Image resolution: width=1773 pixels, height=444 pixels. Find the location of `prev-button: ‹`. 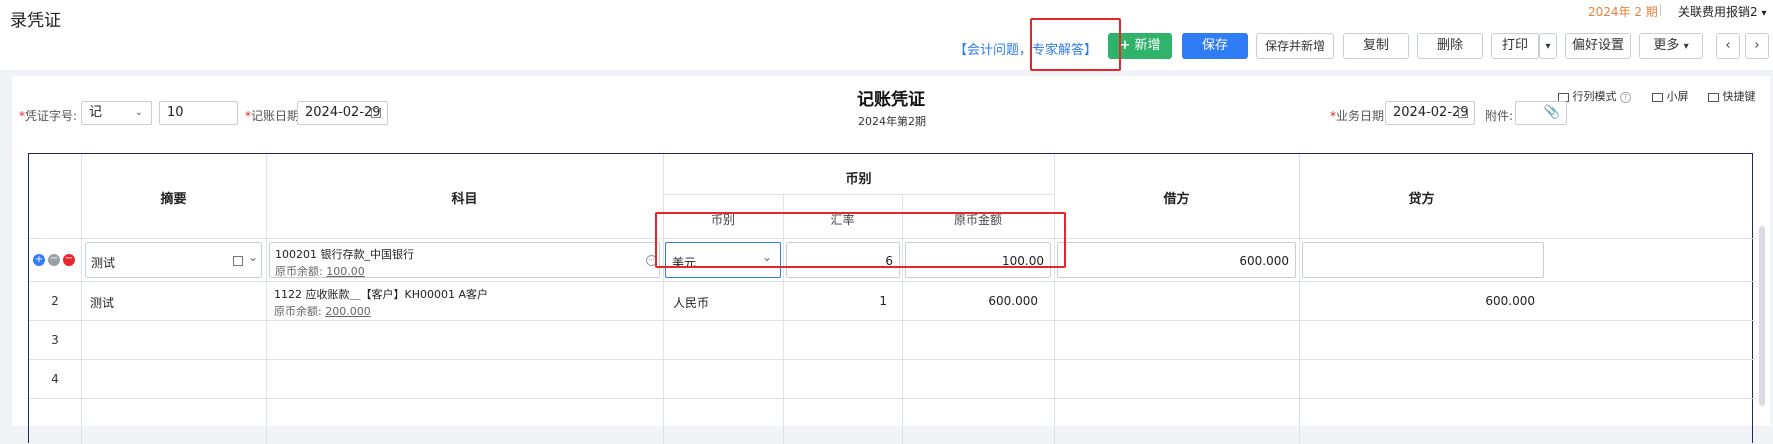

prev-button: ‹ is located at coordinates (1728, 46).